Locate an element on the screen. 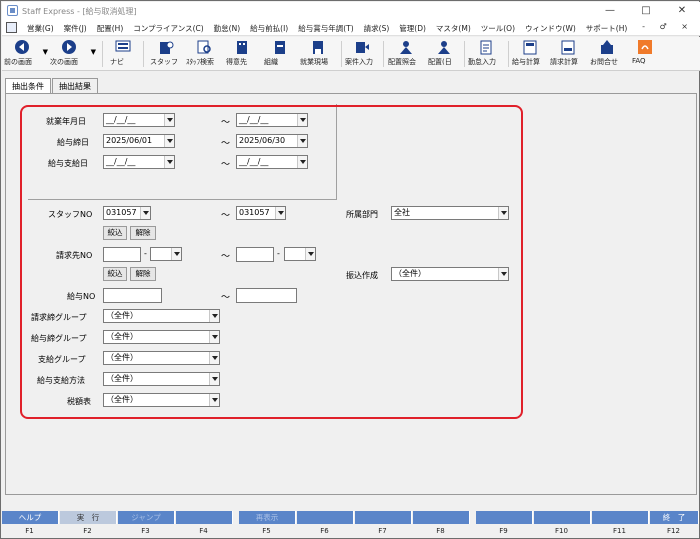 The height and width of the screenshot is (539, 700). f9-button is located at coordinates (504, 517).